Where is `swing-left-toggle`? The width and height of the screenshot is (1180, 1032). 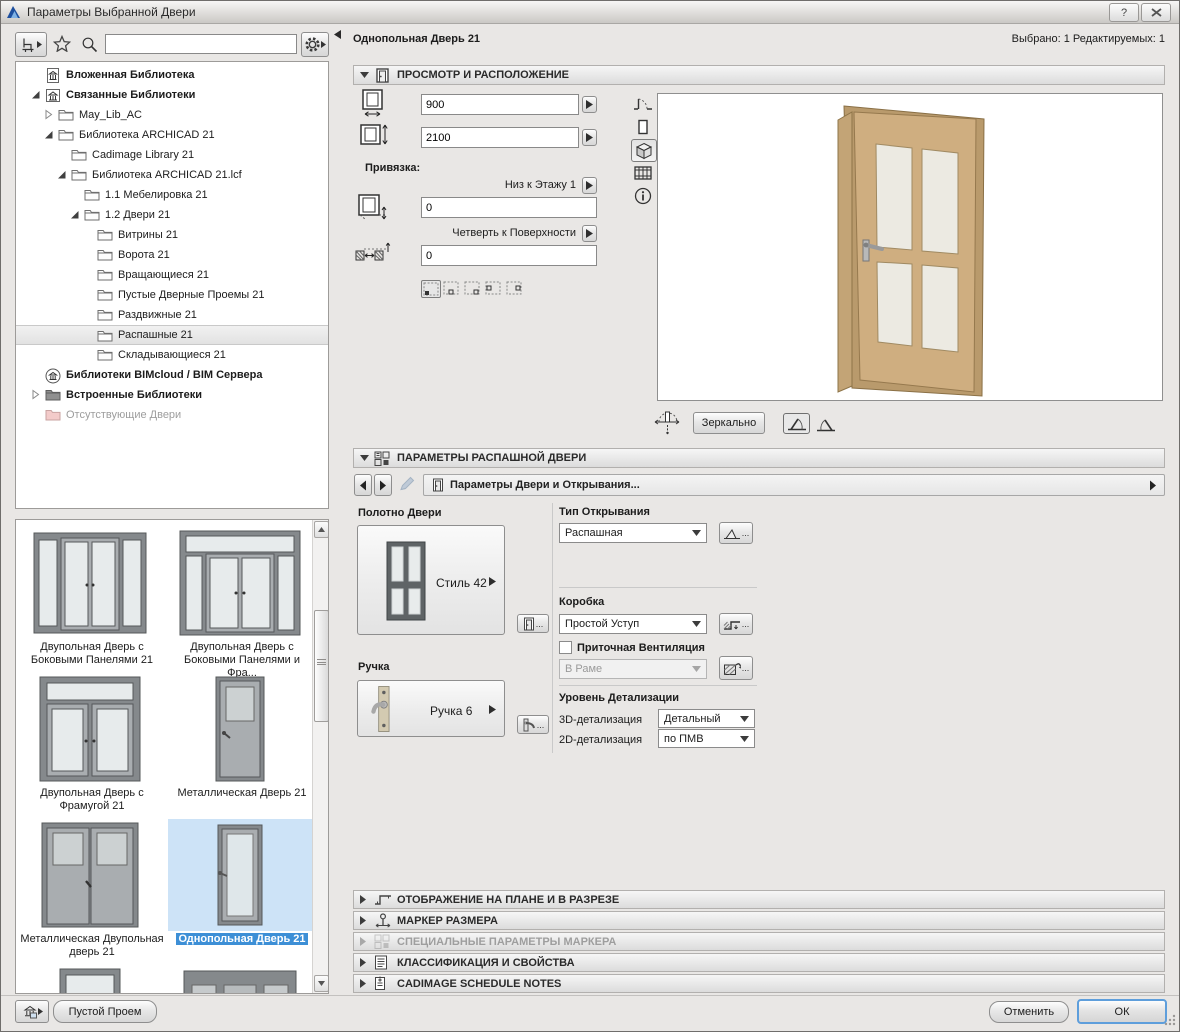
swing-left-toggle is located at coordinates (796, 423).